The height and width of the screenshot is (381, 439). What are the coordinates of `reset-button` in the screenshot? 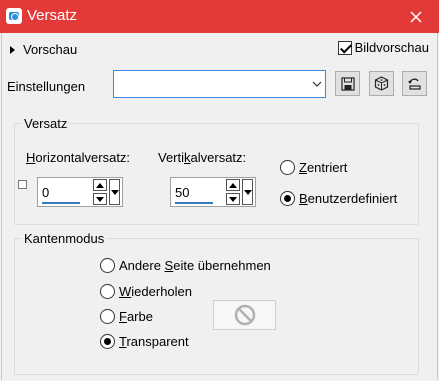 It's located at (414, 83).